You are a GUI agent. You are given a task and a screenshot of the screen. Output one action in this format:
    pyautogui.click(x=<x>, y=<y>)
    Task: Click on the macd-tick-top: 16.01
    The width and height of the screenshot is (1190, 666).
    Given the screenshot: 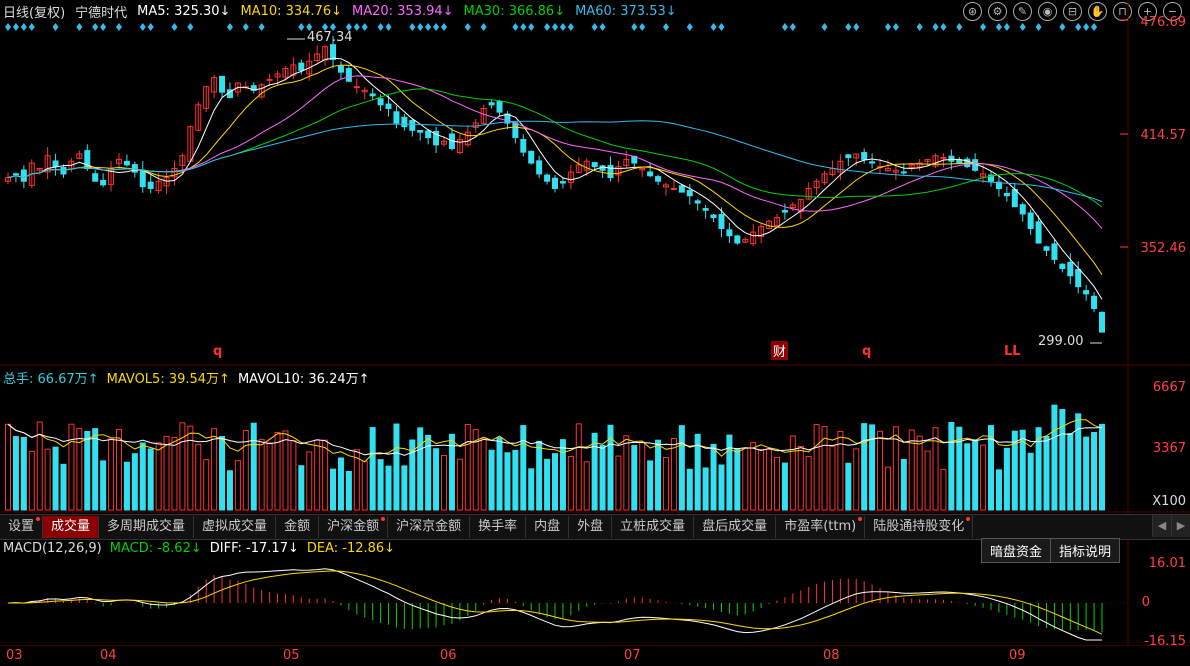 What is the action you would take?
    pyautogui.click(x=1167, y=563)
    